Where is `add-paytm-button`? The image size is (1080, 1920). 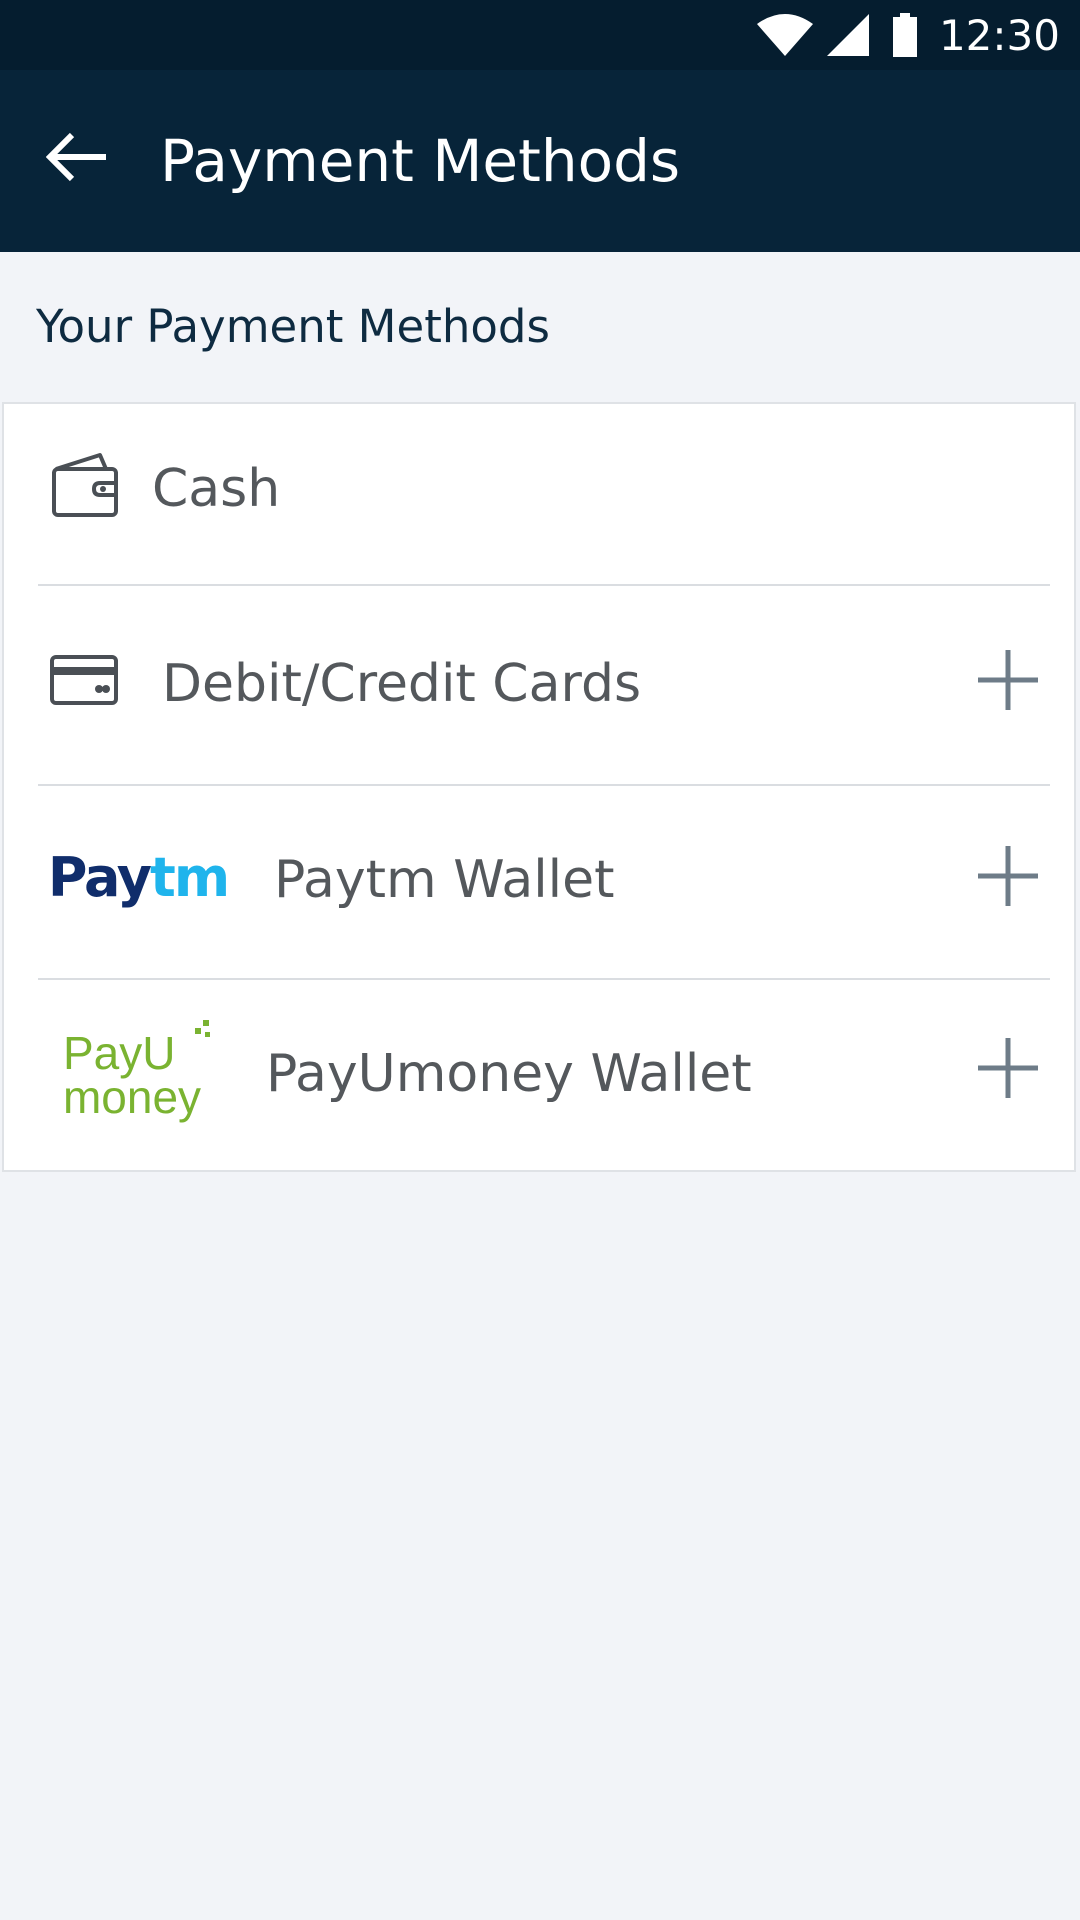
add-paytm-button is located at coordinates (1008, 878).